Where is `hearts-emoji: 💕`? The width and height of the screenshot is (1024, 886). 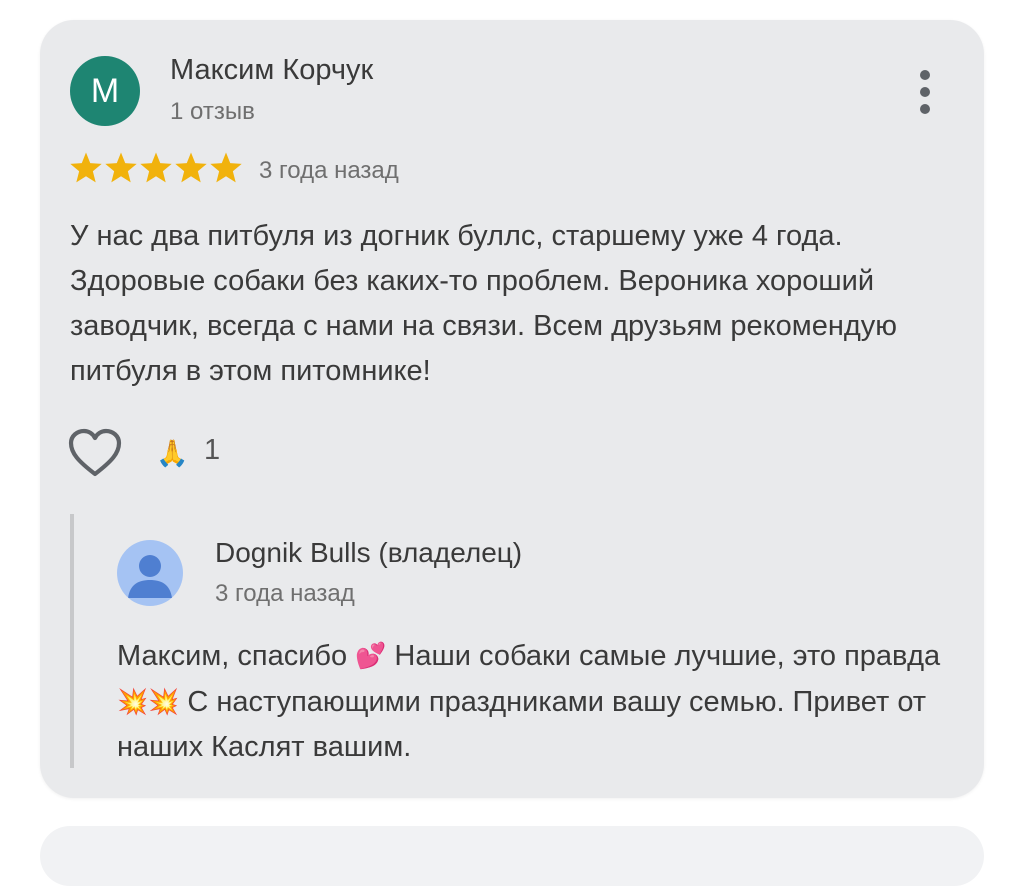 hearts-emoji: 💕 is located at coordinates (371, 655).